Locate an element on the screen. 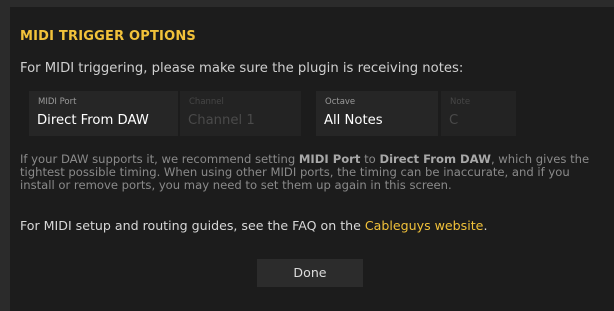 Image resolution: width=614 pixels, height=311 pixels. midi-port-select: MIDI Port Direct From DAW is located at coordinates (103, 113).